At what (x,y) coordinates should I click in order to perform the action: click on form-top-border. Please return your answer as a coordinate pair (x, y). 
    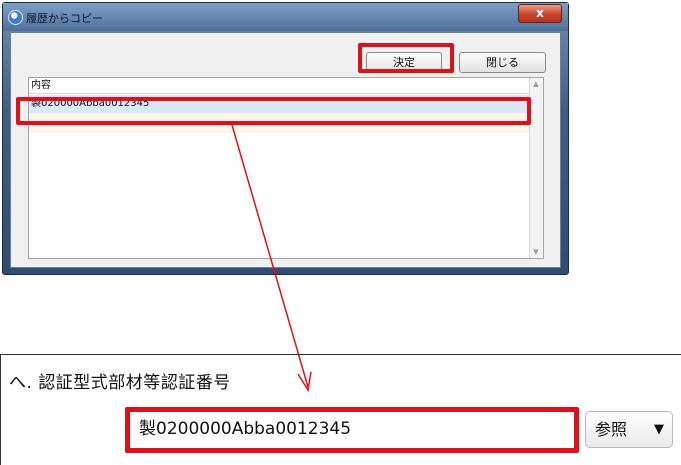
    Looking at the image, I should click on (340, 354).